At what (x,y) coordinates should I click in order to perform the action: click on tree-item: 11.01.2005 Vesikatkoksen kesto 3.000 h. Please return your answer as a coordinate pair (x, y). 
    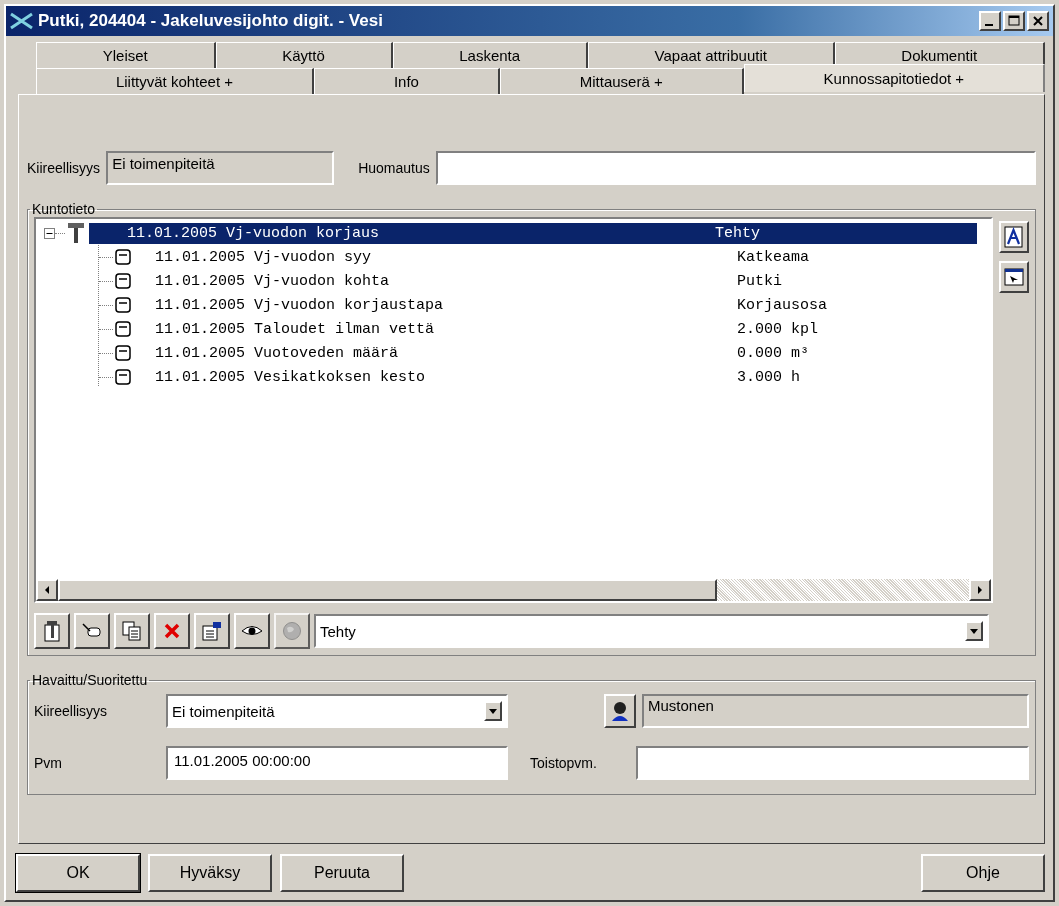
    Looking at the image, I should click on (547, 377).